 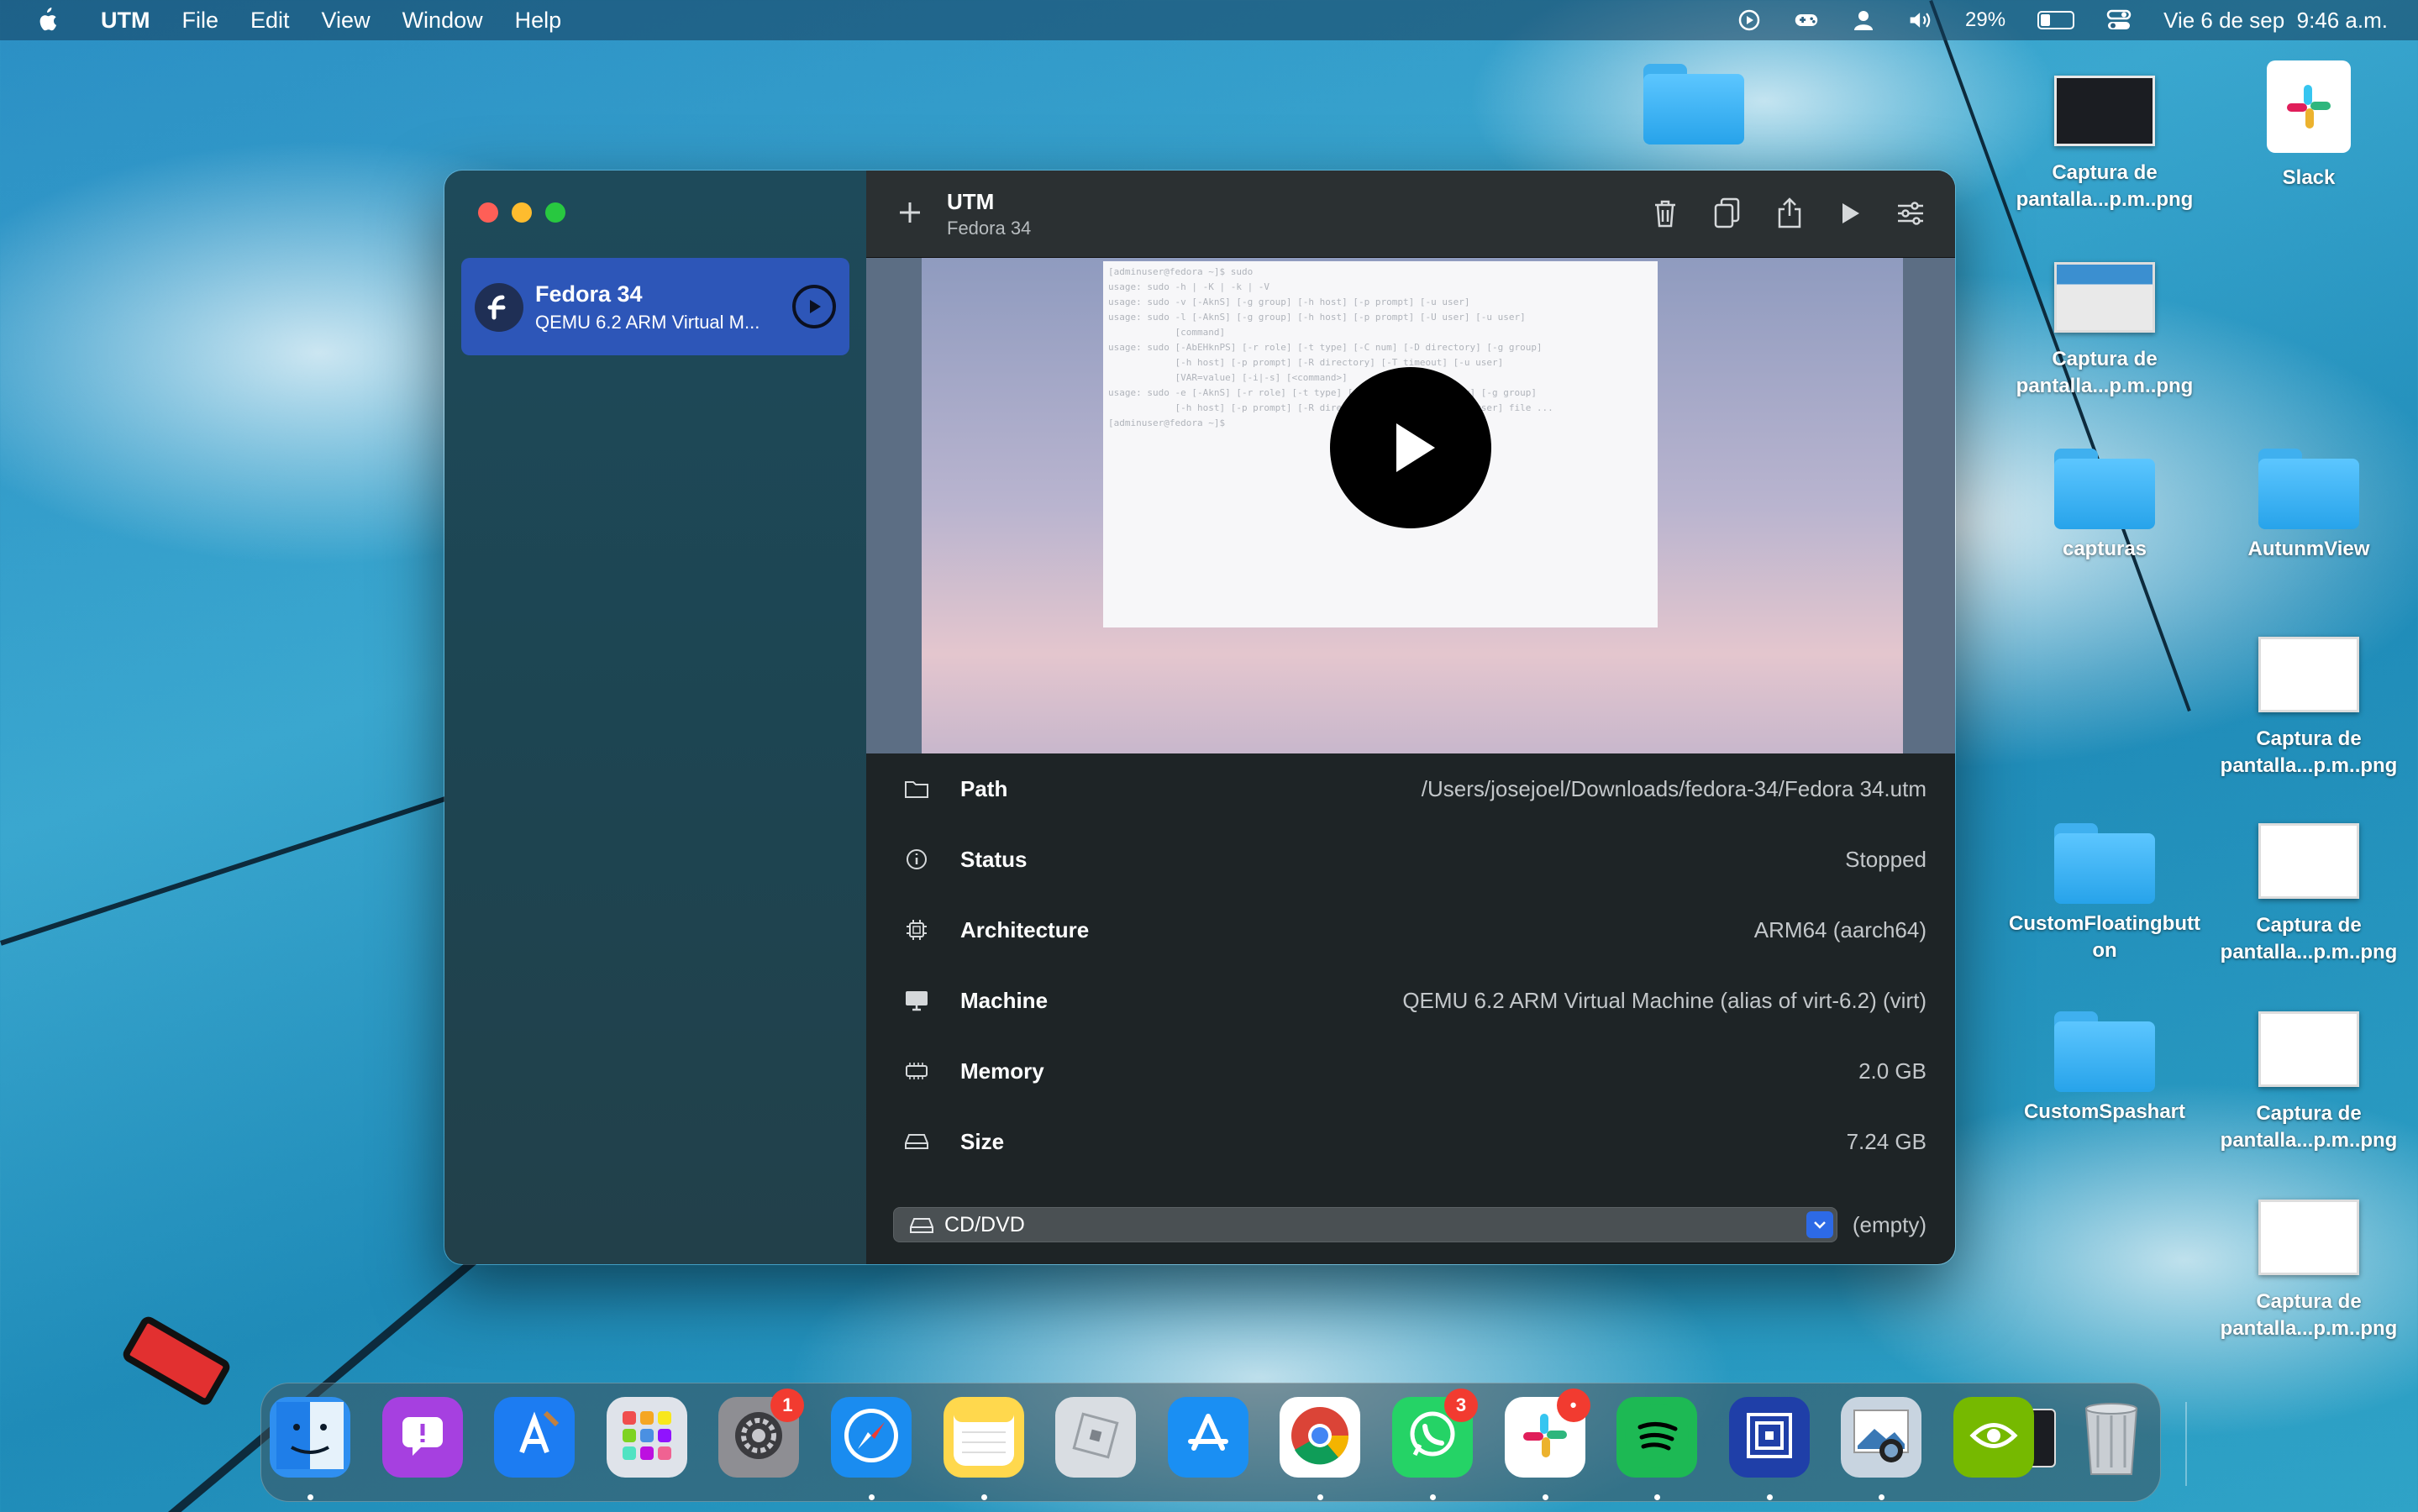 I want to click on display-icon, so click(x=916, y=1000).